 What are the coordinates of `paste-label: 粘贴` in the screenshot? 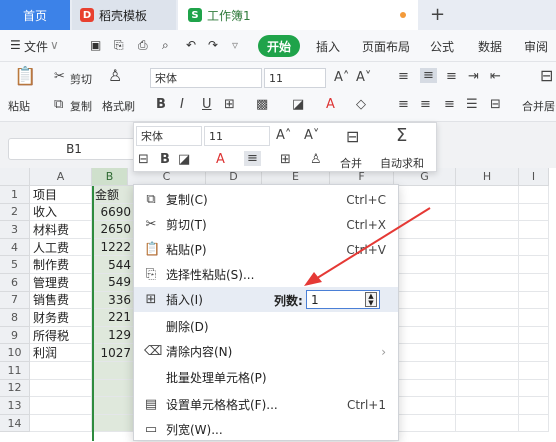 It's located at (19, 106).